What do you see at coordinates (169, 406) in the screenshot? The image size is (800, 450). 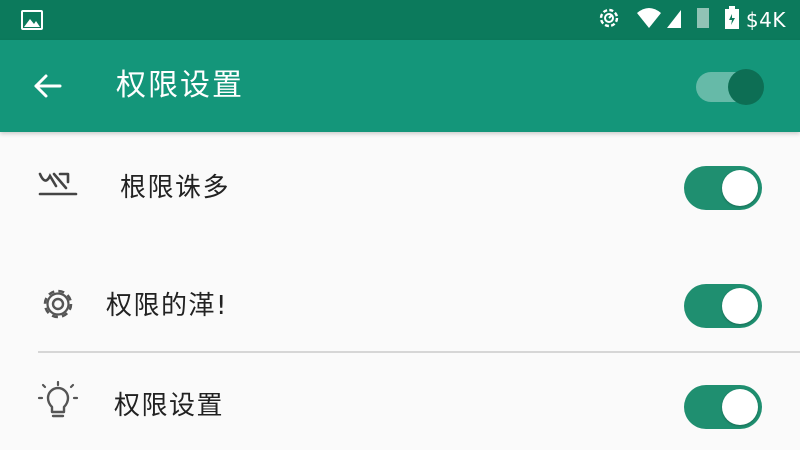 I see `settings-item-label: 权限设置` at bounding box center [169, 406].